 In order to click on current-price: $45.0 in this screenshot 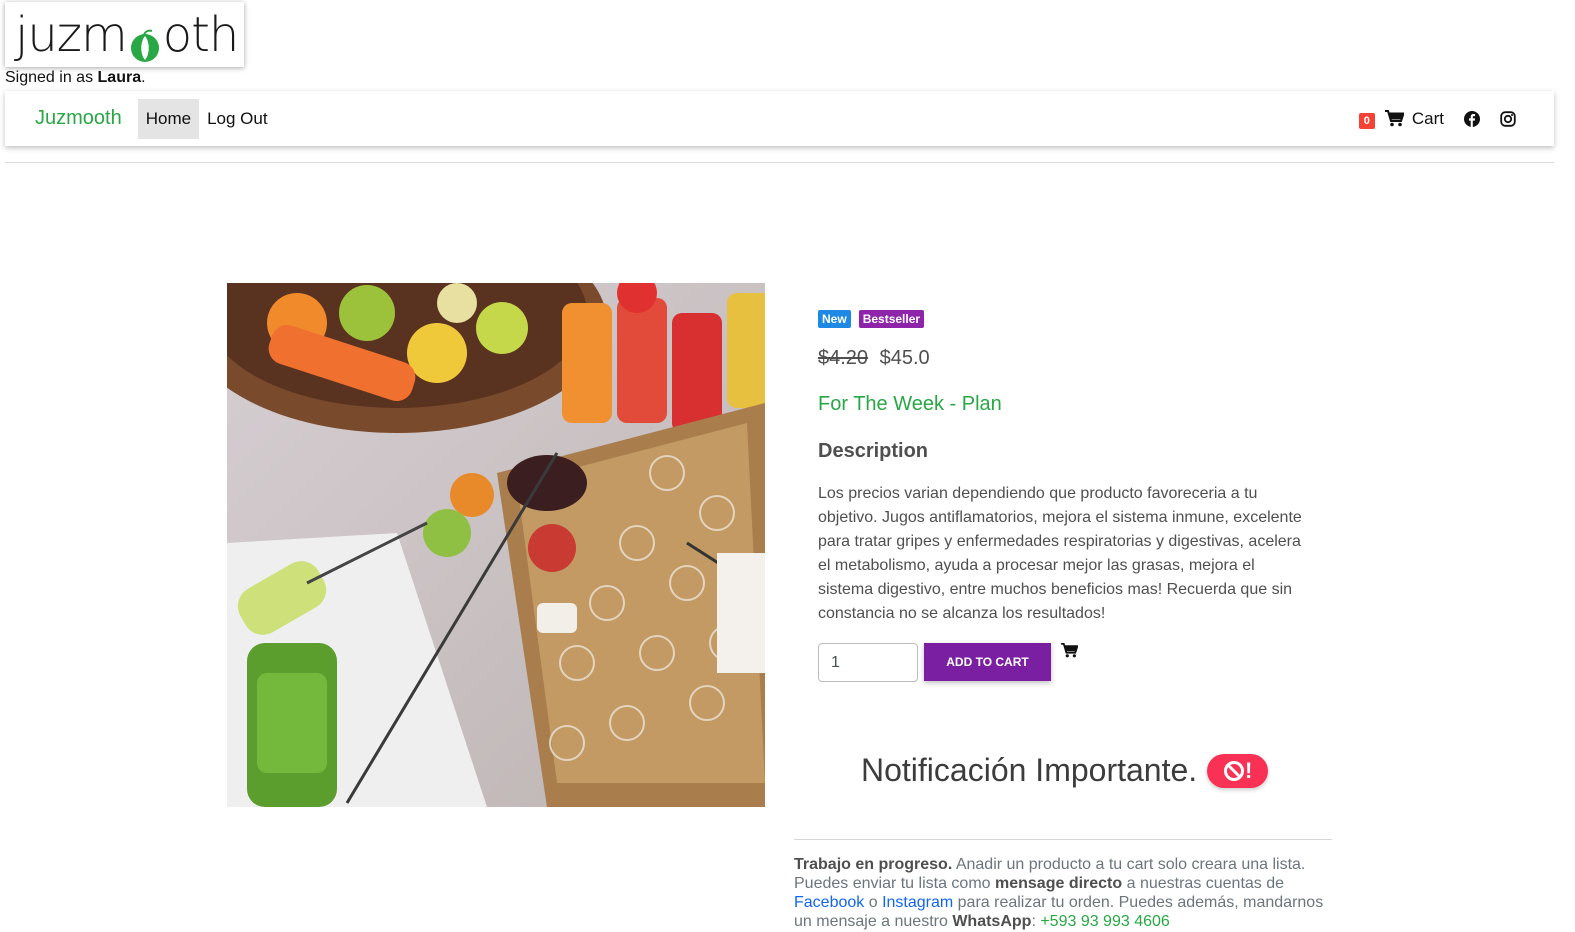, I will do `click(904, 358)`.